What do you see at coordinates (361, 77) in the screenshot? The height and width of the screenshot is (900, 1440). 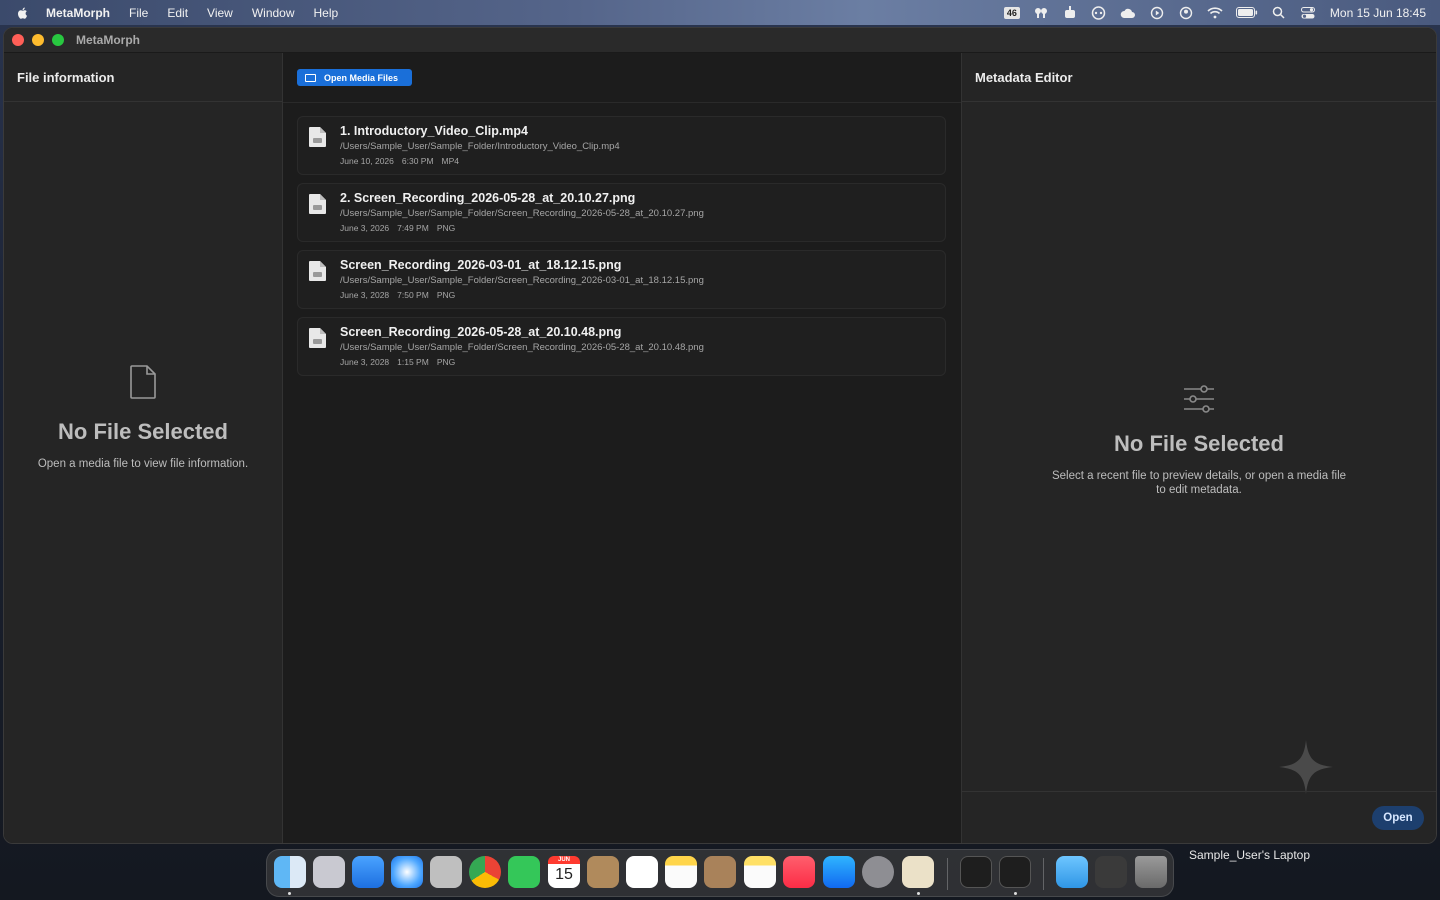 I see `open-media-files-label: Open Media Files` at bounding box center [361, 77].